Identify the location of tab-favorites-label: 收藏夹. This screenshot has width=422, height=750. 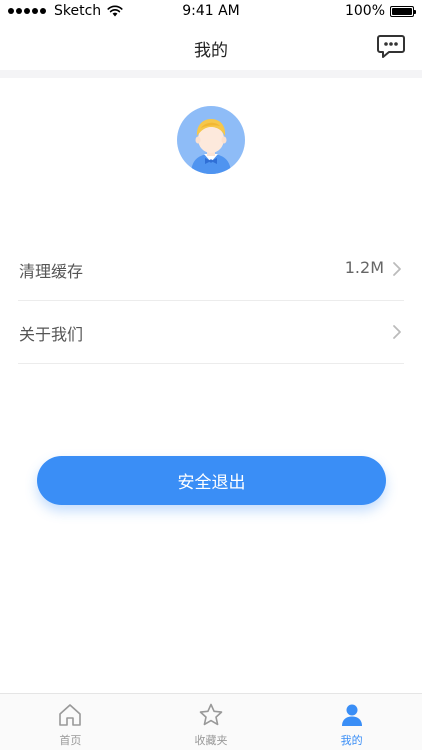
(211, 740).